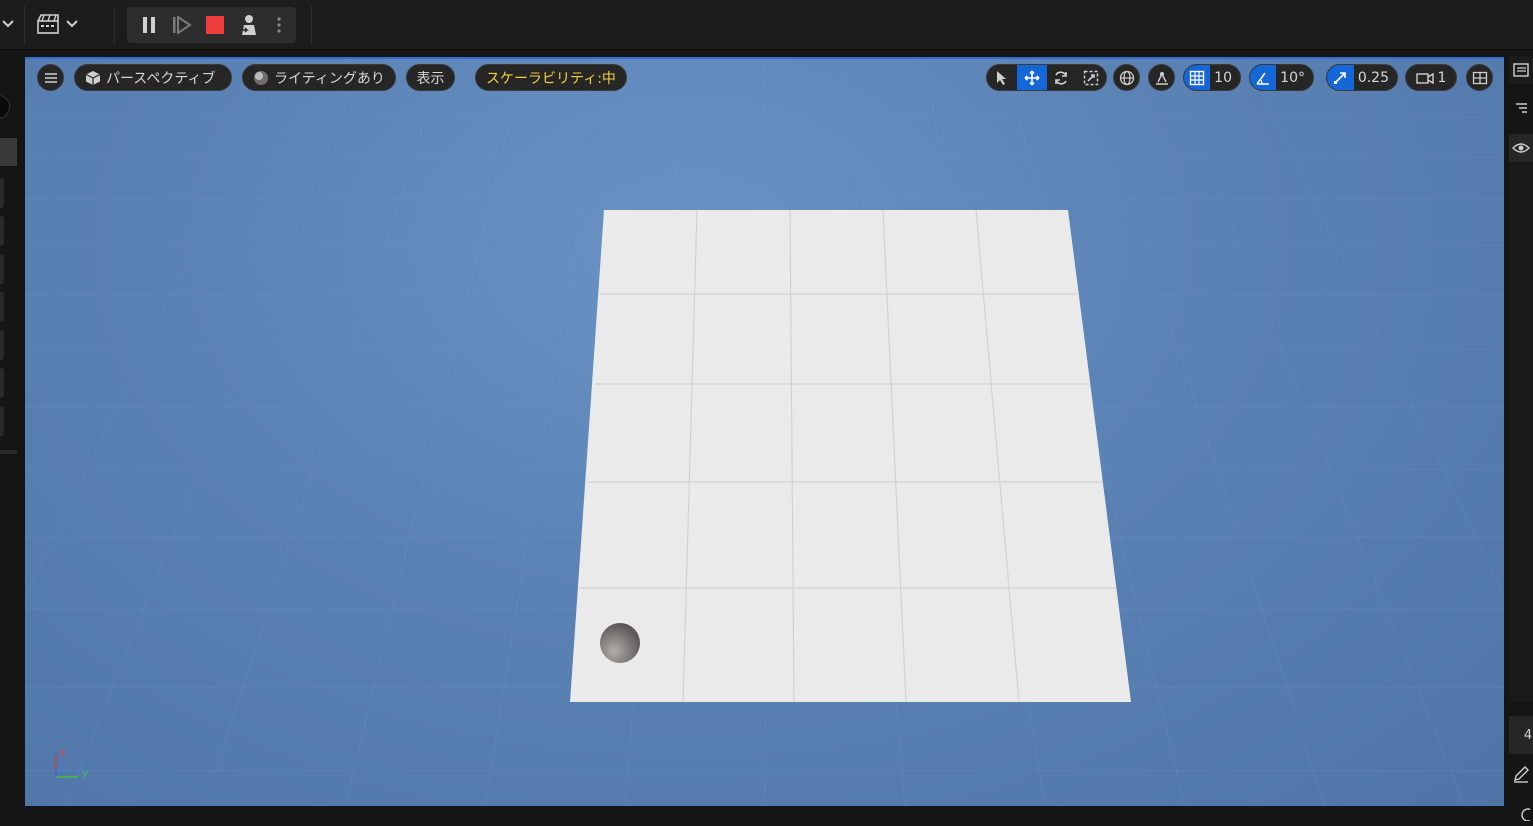 The height and width of the screenshot is (826, 1533). I want to click on scale-icon, so click(1091, 77).